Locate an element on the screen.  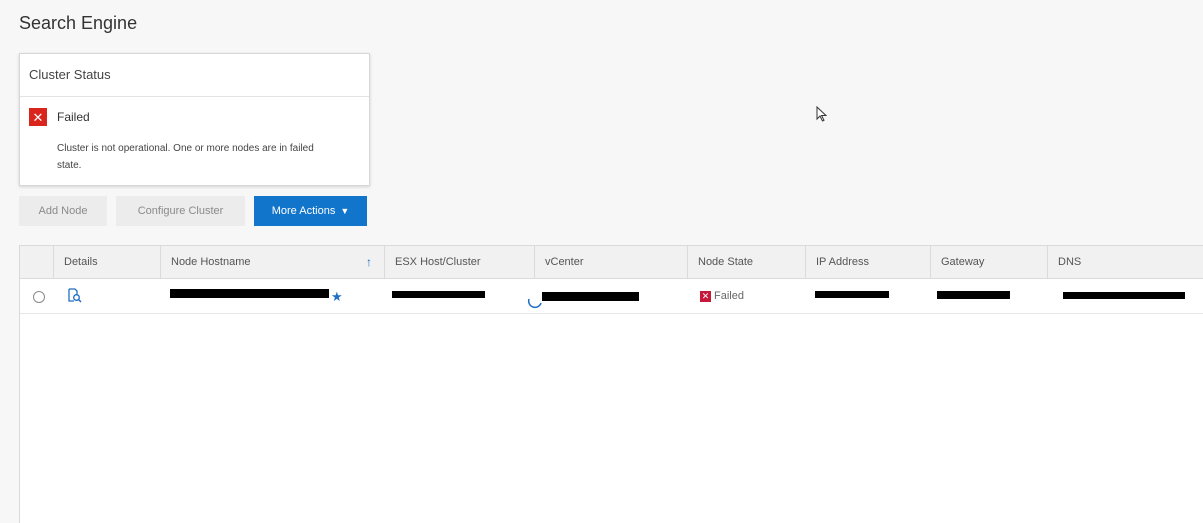
select-column-header is located at coordinates (36, 262).